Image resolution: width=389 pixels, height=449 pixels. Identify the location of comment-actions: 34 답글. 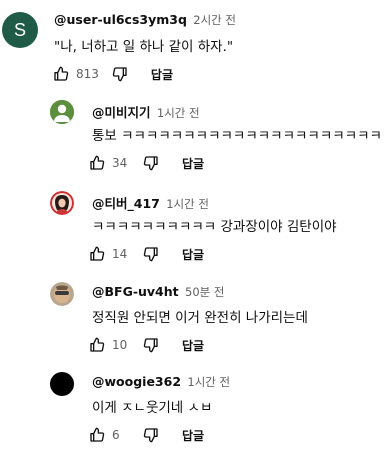
(146, 163).